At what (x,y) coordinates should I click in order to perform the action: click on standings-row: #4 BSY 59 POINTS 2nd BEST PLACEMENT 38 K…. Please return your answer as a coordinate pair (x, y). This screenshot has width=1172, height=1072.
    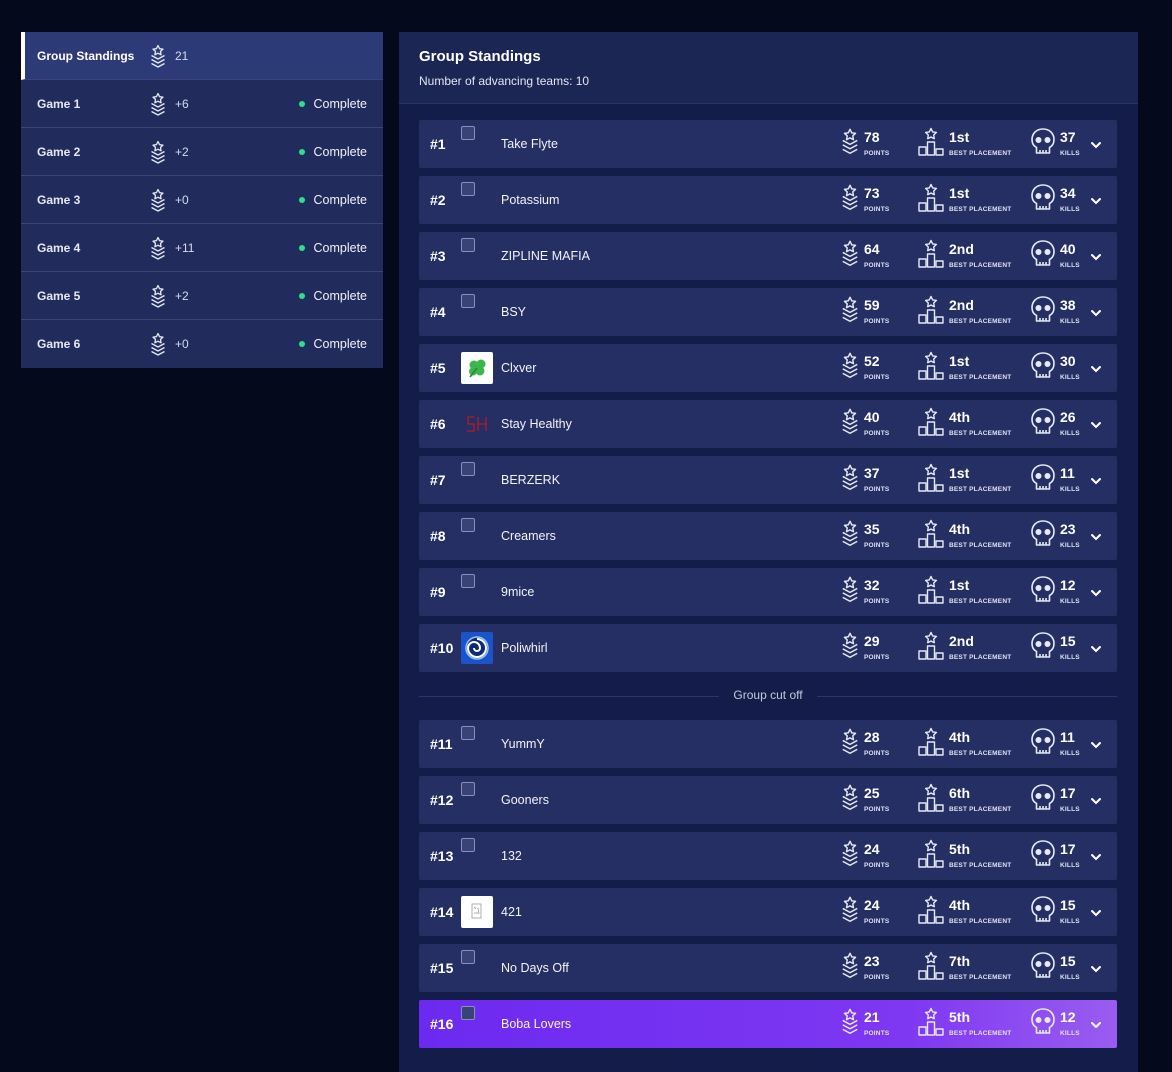
    Looking at the image, I should click on (768, 312).